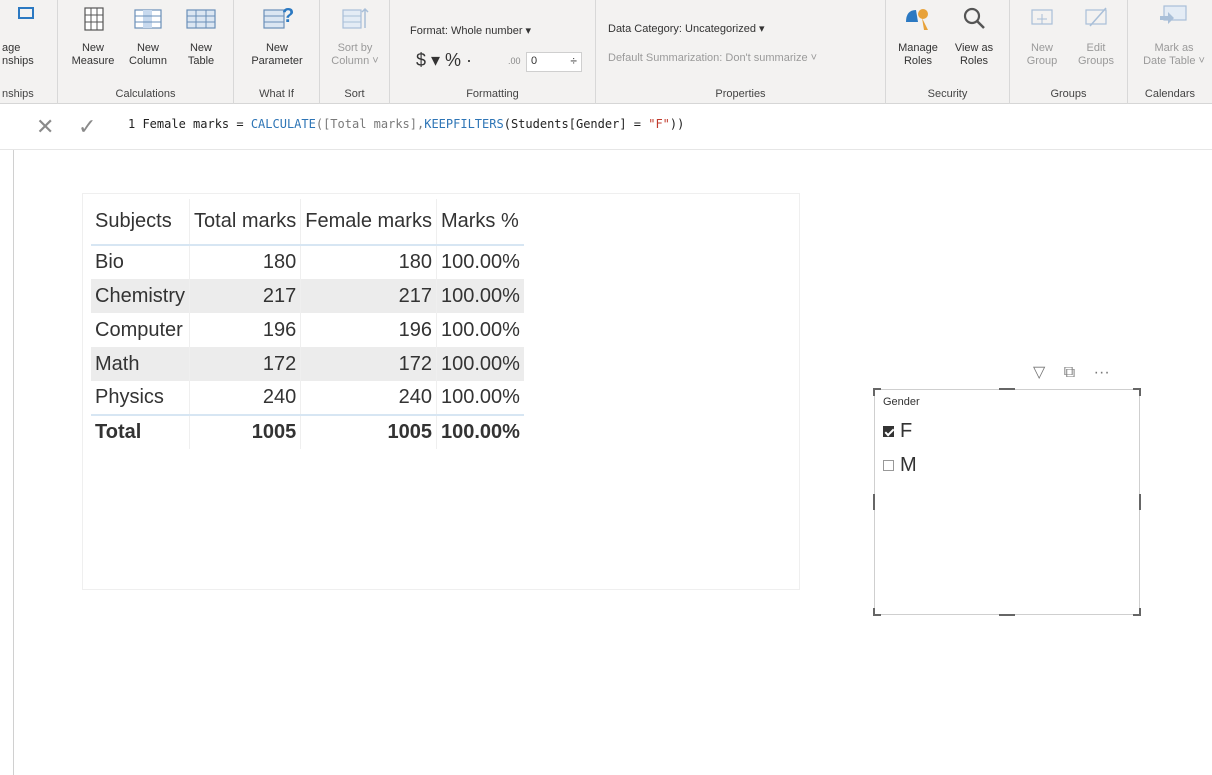  What do you see at coordinates (368, 222) in the screenshot?
I see `col-header-female-marks: Female marks` at bounding box center [368, 222].